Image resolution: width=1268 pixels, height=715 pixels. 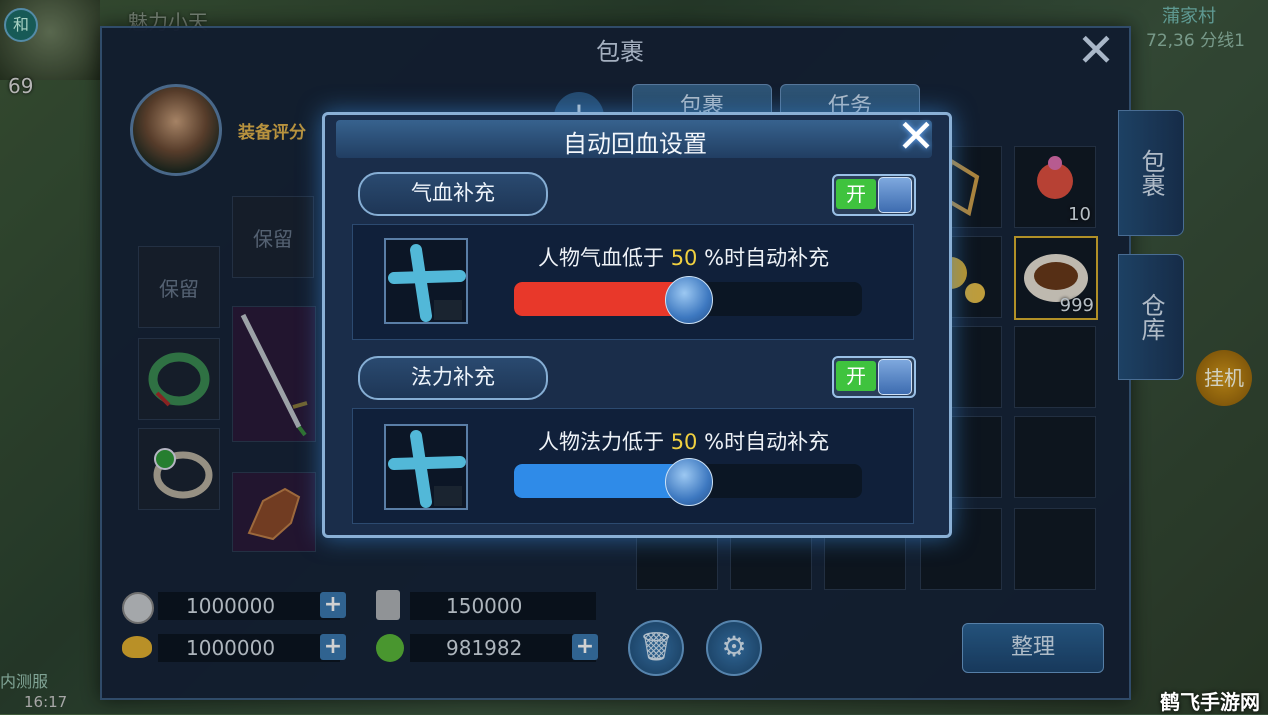 I want to click on close-icon: ✕, so click(x=916, y=136).